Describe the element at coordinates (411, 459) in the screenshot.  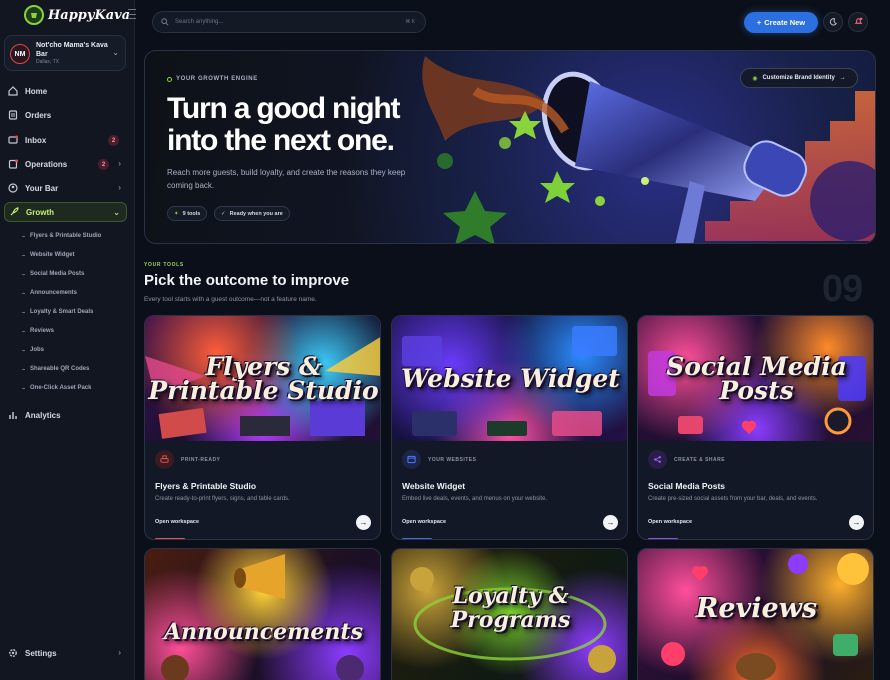
I see `browser-window-icon` at that location.